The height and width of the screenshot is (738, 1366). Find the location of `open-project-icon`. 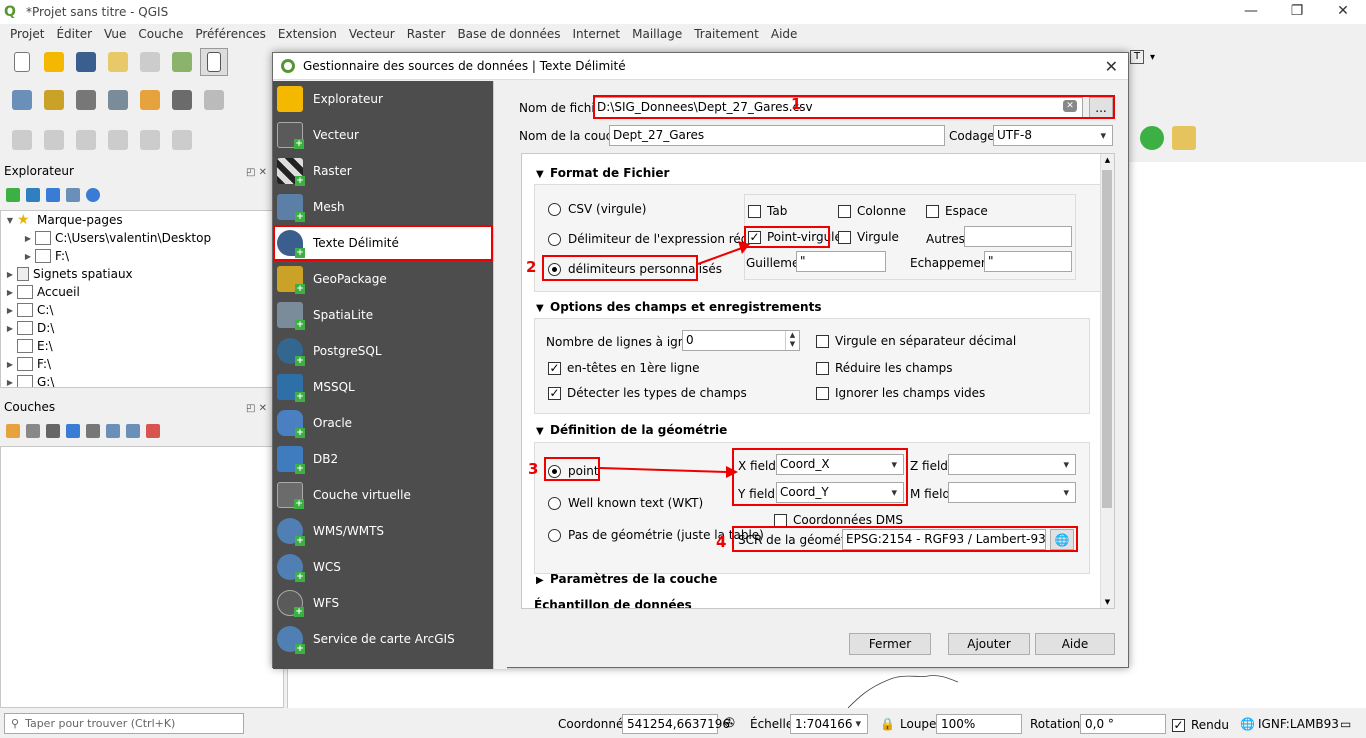

open-project-icon is located at coordinates (54, 62).